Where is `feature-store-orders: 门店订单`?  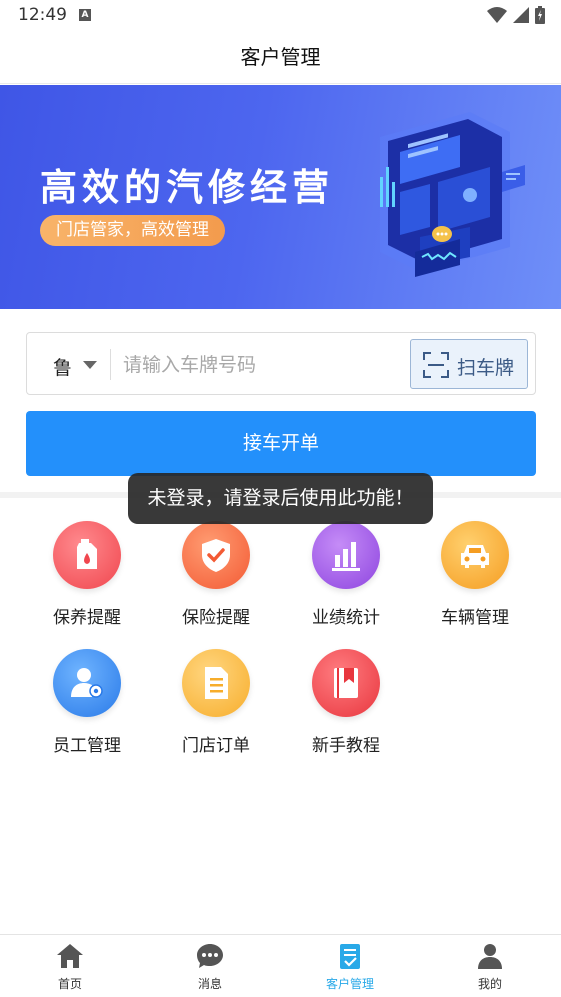
feature-store-orders: 门店订单 is located at coordinates (216, 702).